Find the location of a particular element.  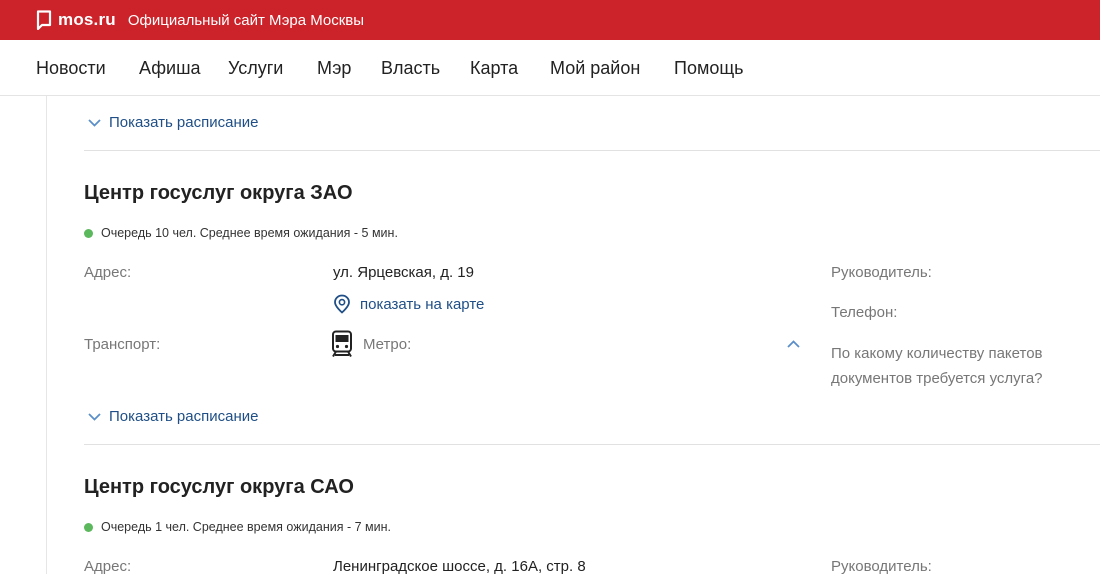

brand-logo: mos.ru Официальный сайт Мэра Москвы is located at coordinates (200, 20).